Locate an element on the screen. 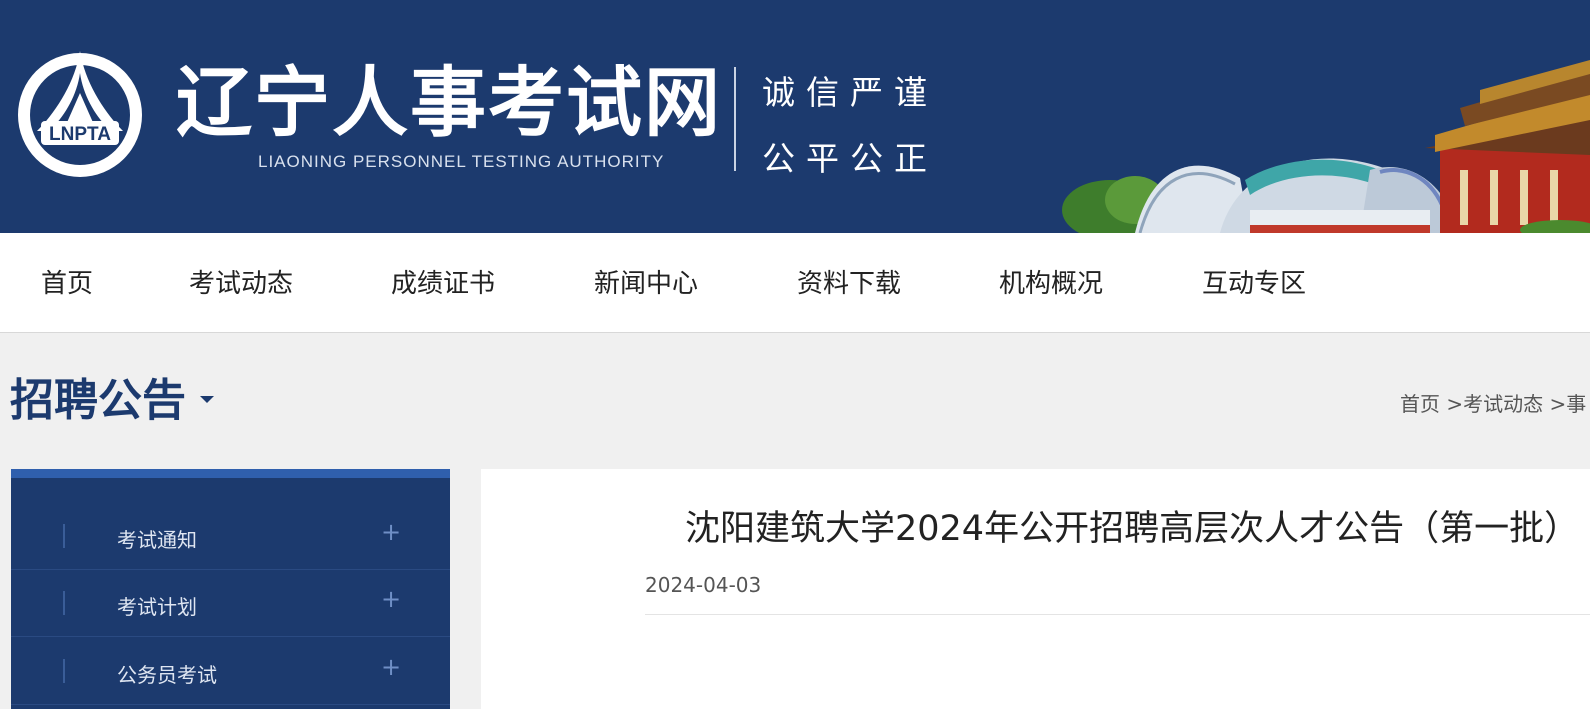 The height and width of the screenshot is (709, 1590). site-title: 辽宁人事考试网 is located at coordinates (449, 103).